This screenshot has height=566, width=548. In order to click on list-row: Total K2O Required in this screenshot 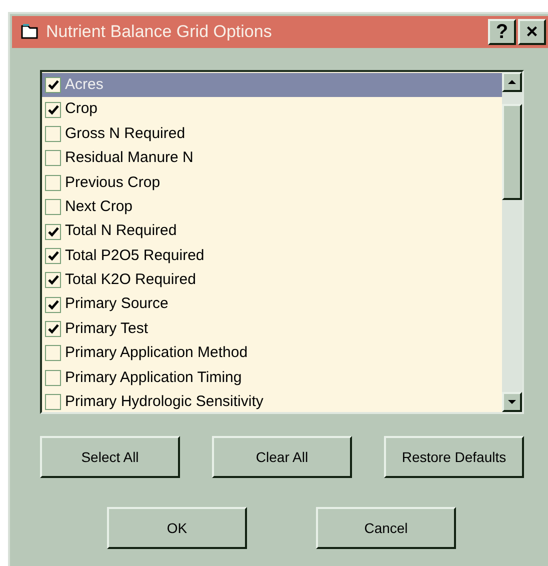, I will do `click(272, 280)`.